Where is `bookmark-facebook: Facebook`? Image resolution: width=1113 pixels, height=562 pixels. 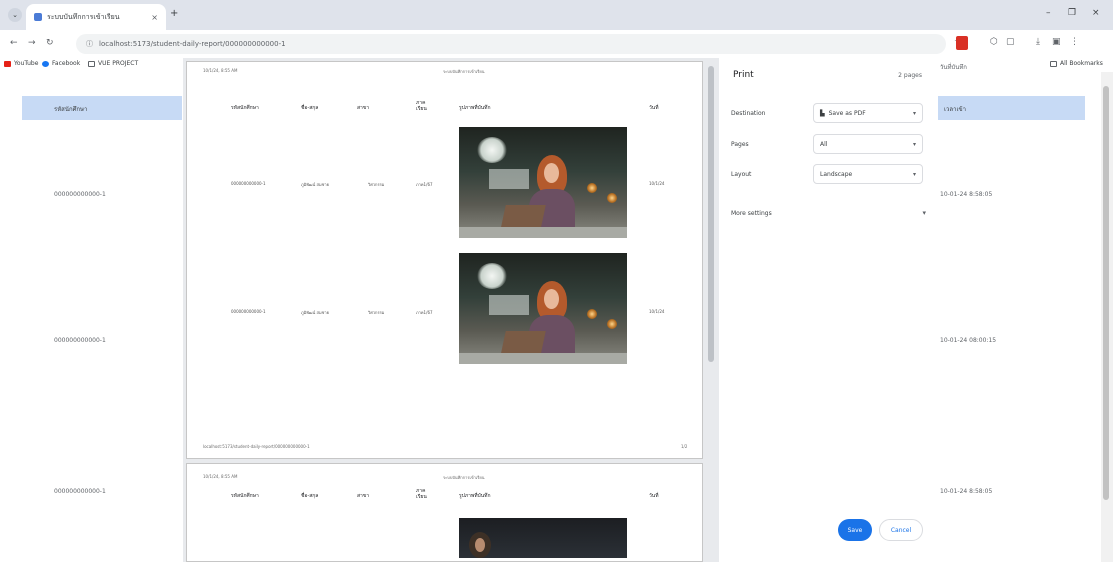
bookmark-facebook: Facebook is located at coordinates (61, 63).